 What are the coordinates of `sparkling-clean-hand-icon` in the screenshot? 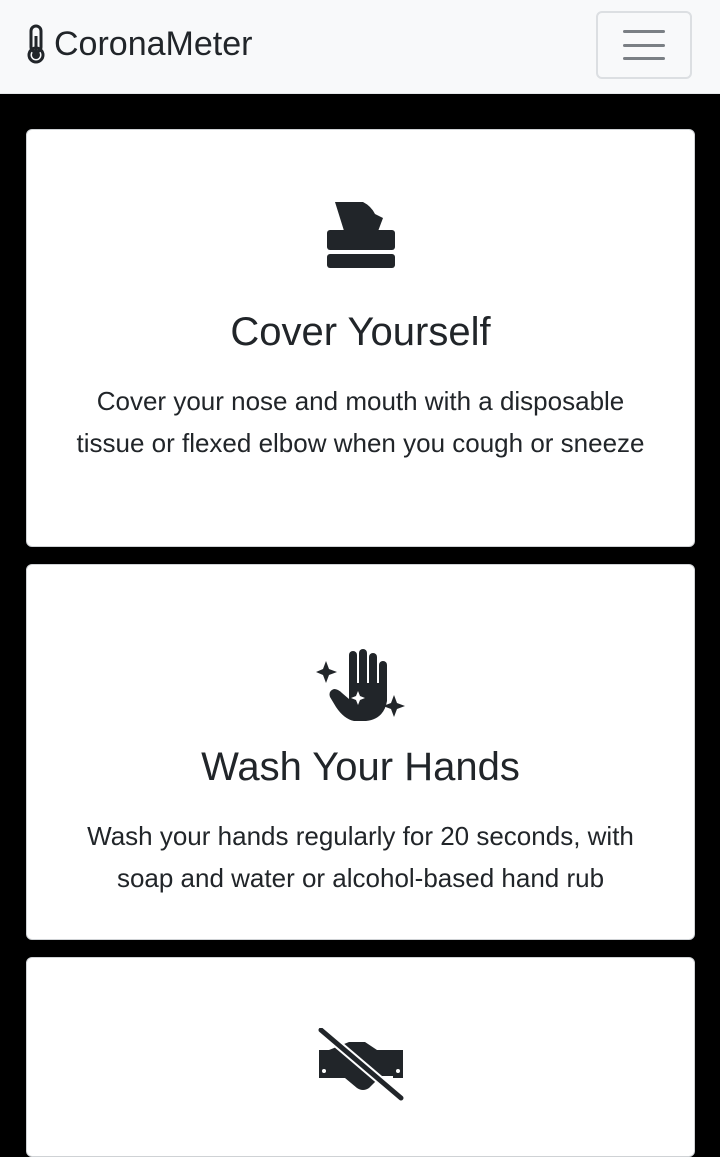 It's located at (360, 685).